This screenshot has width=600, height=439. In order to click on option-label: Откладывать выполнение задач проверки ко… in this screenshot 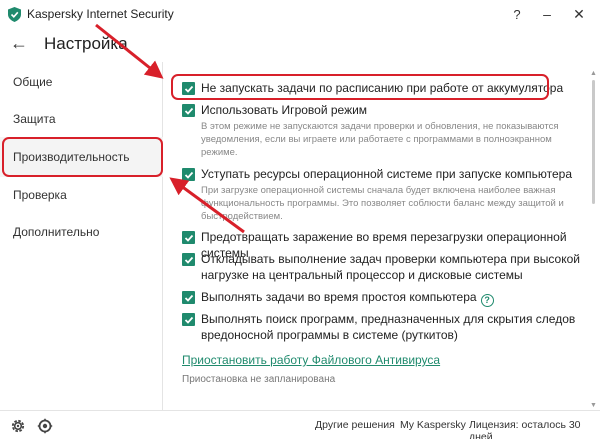, I will do `click(390, 267)`.